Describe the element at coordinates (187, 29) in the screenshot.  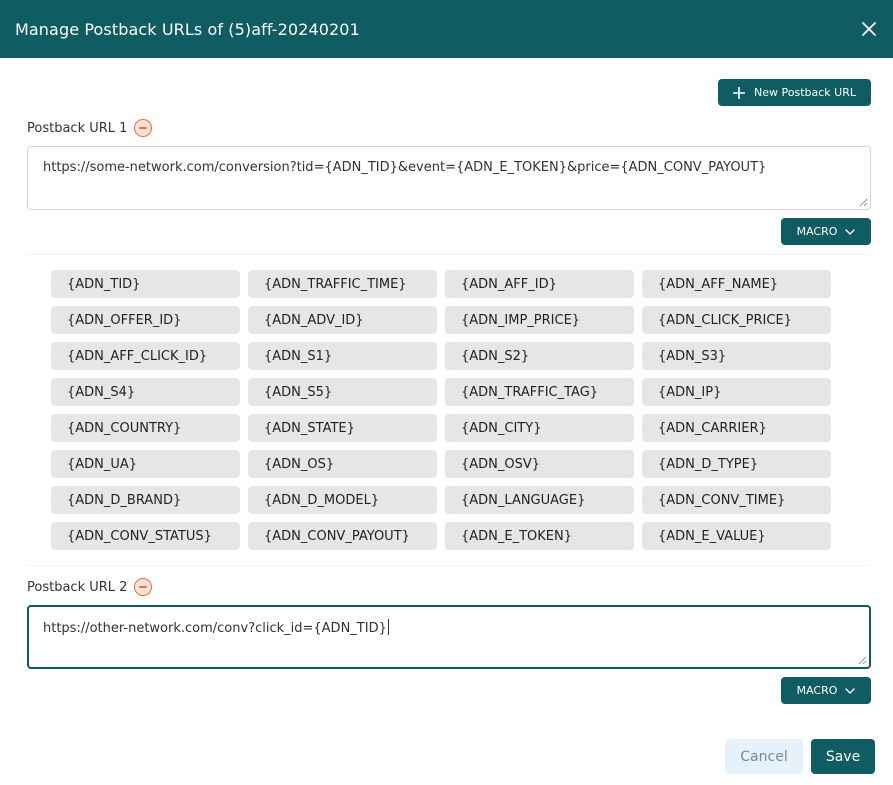
I see `modal-title: Manage Postback URLs of (5)aff-20240201` at that location.